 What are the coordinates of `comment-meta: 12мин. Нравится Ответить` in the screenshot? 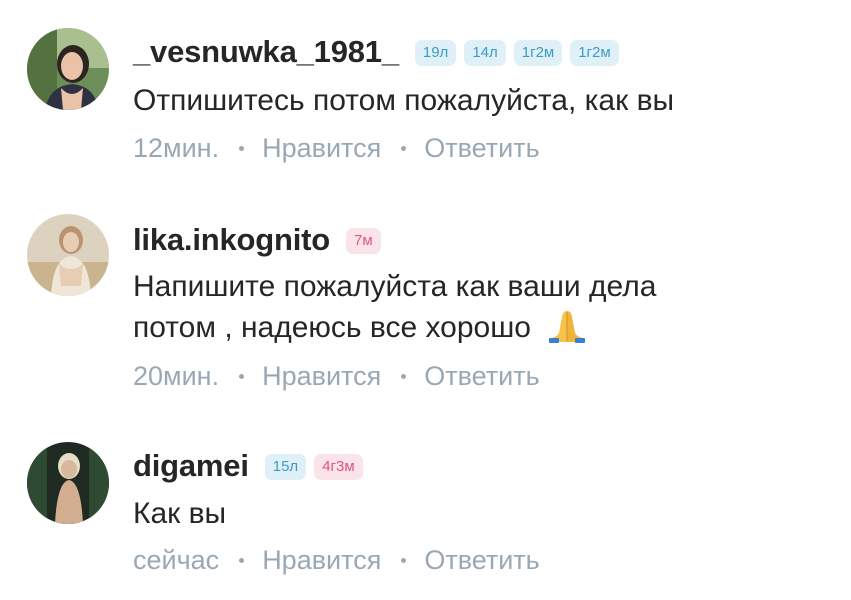 It's located at (336, 148).